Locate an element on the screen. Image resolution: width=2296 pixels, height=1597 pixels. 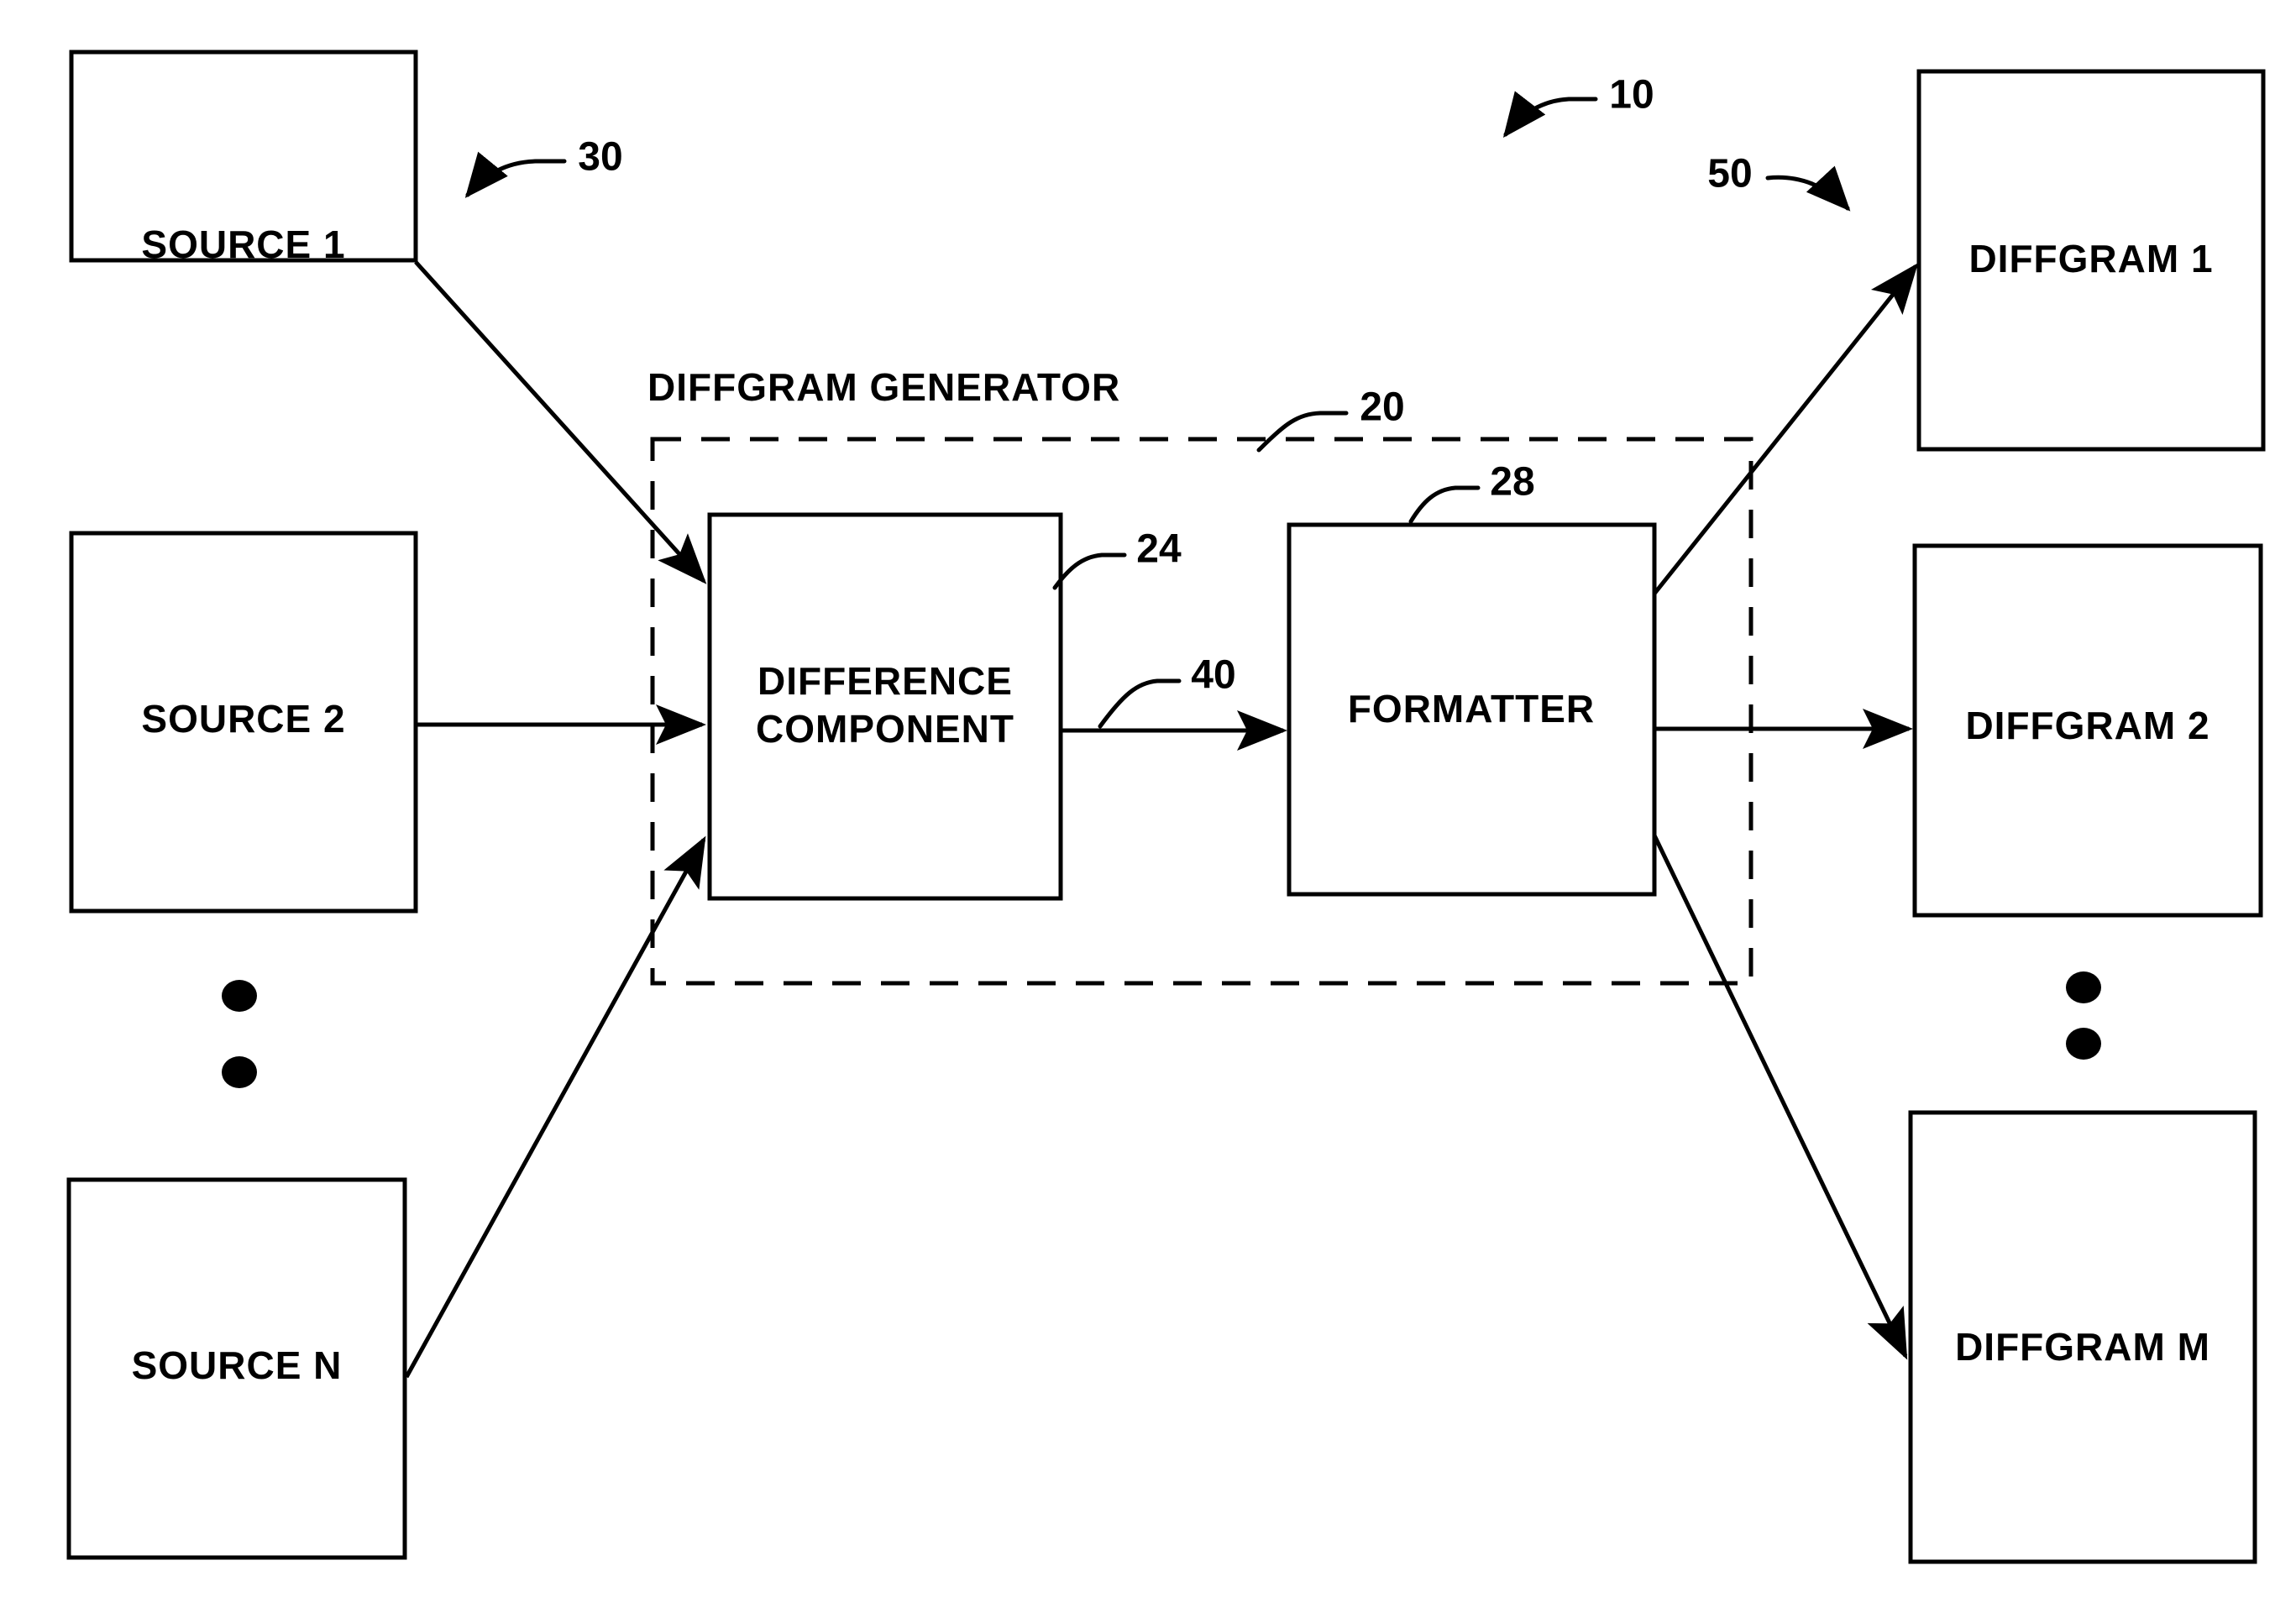
connector-sourcen-to-difference is located at coordinates (555, 1107).